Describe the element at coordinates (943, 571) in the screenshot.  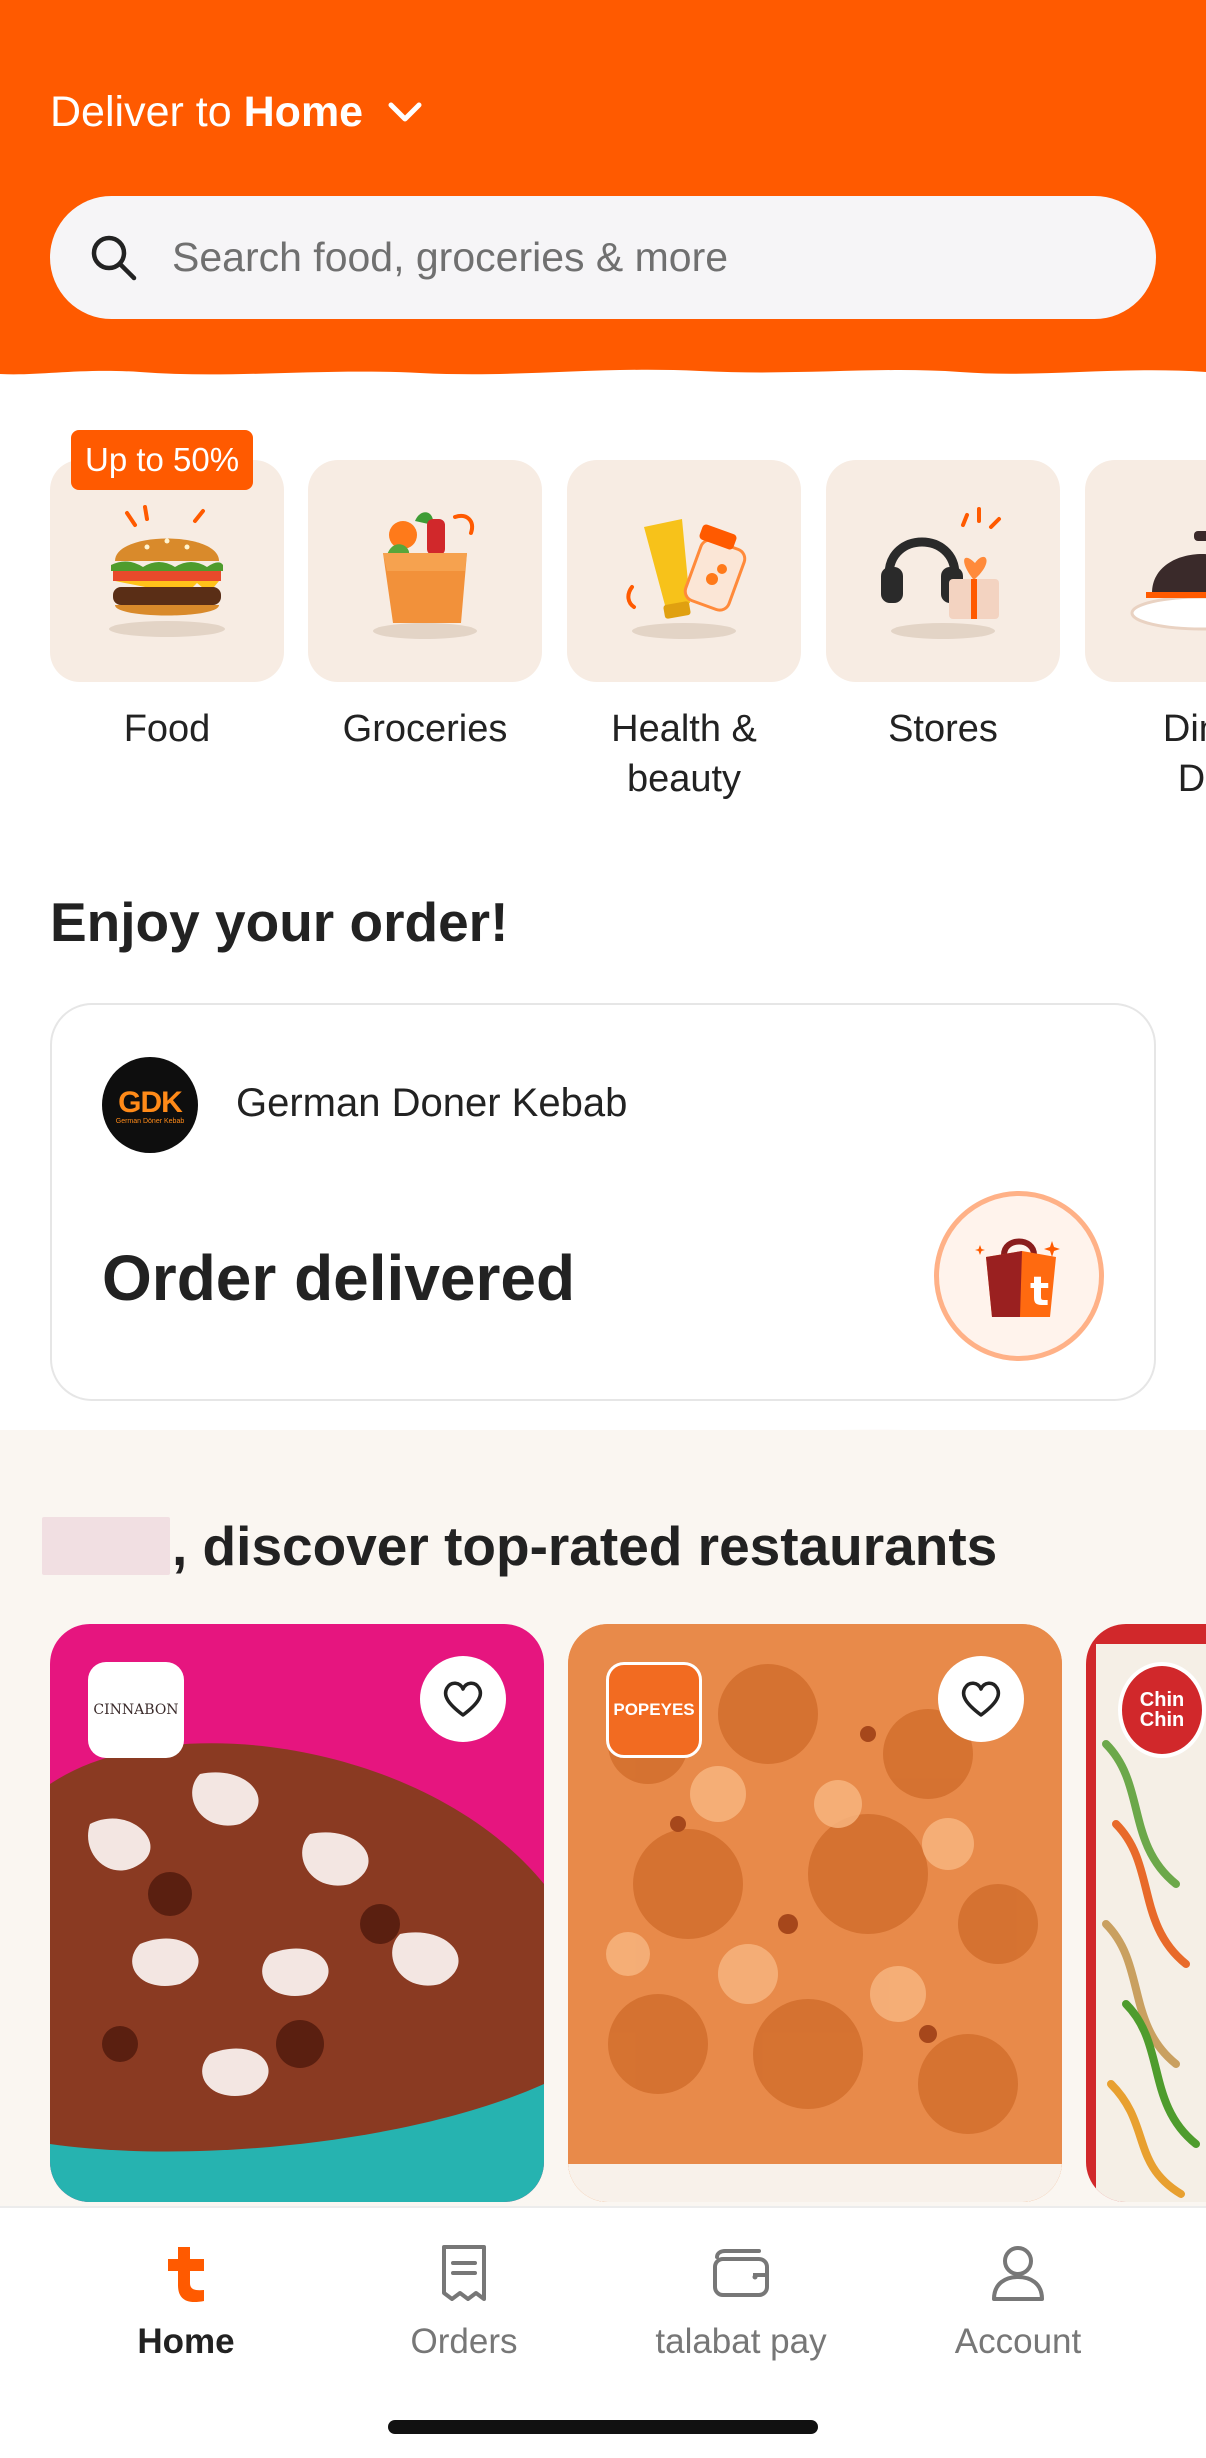
I see `headphones-gift-icon` at that location.